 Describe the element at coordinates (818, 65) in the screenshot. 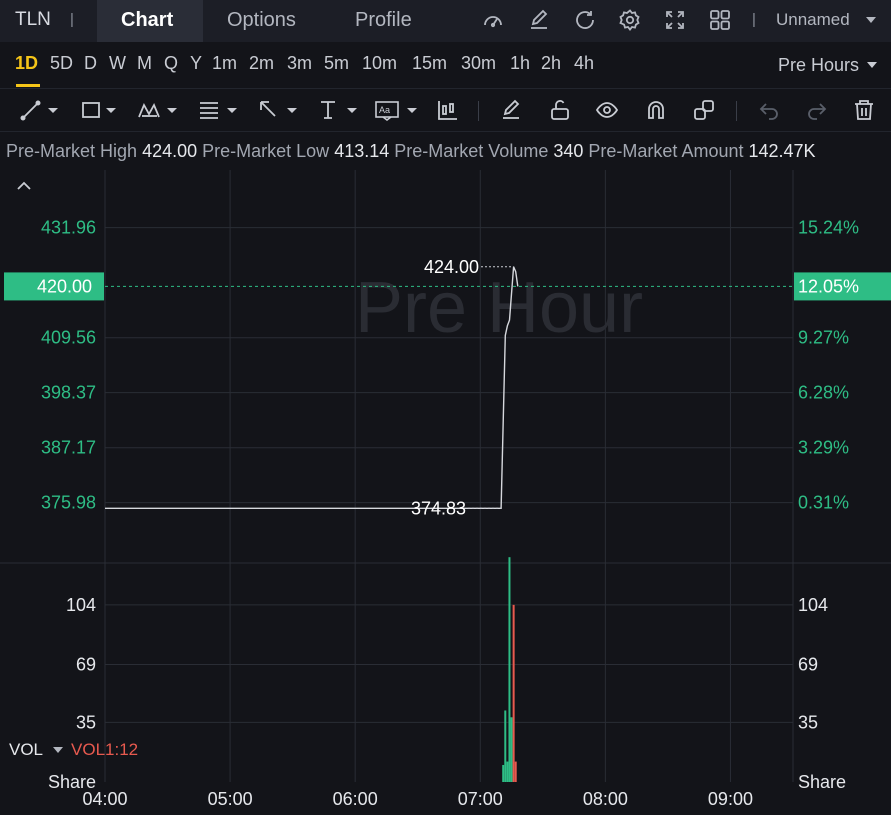

I see `session-select: Pre Hours` at that location.